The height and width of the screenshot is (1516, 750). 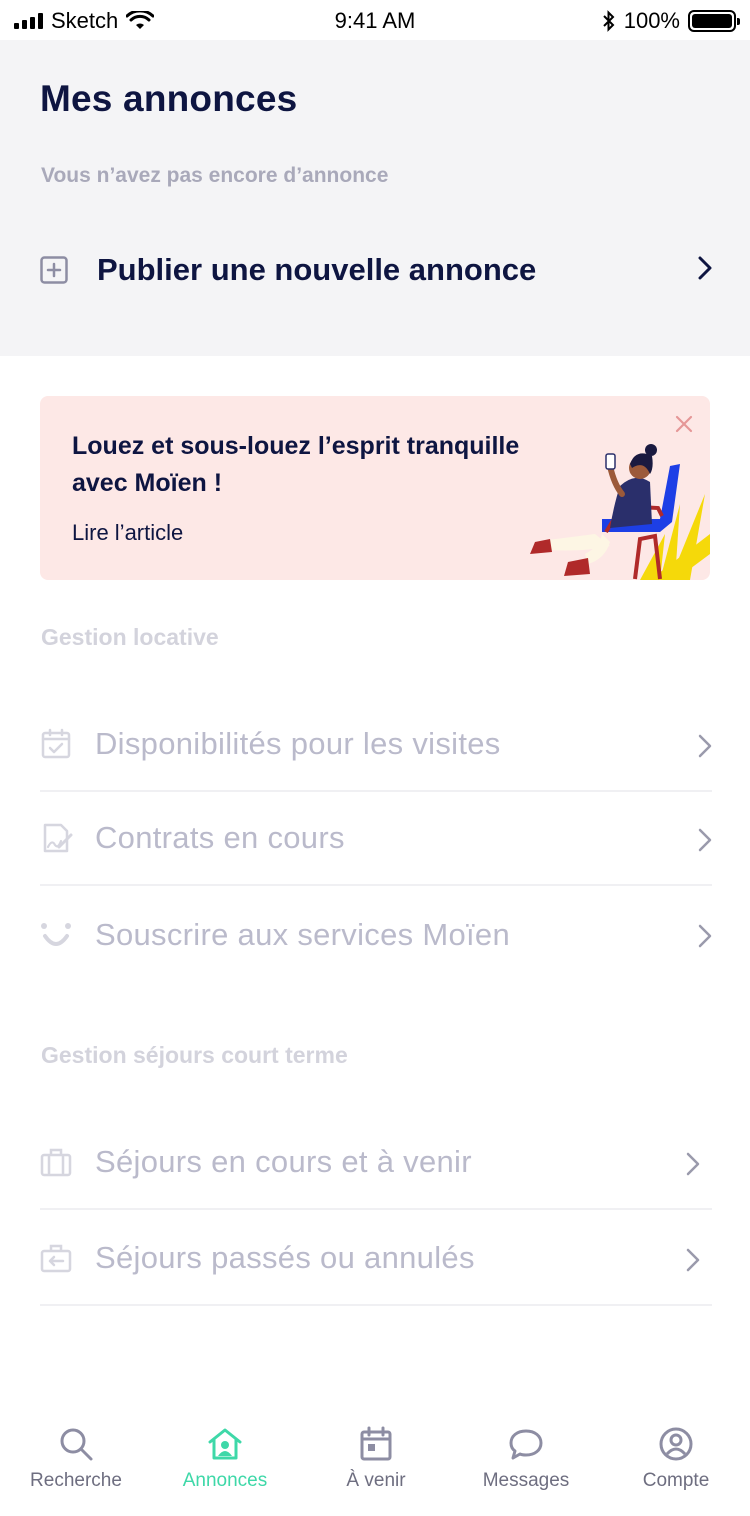 I want to click on tab-recherche: Recherche, so click(x=76, y=1459).